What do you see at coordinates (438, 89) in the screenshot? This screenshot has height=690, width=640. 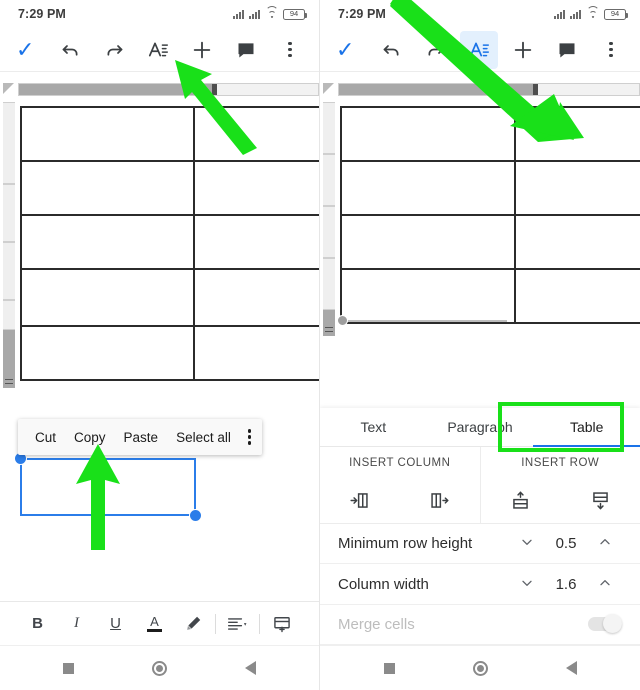 I see `ruler-fill` at bounding box center [438, 89].